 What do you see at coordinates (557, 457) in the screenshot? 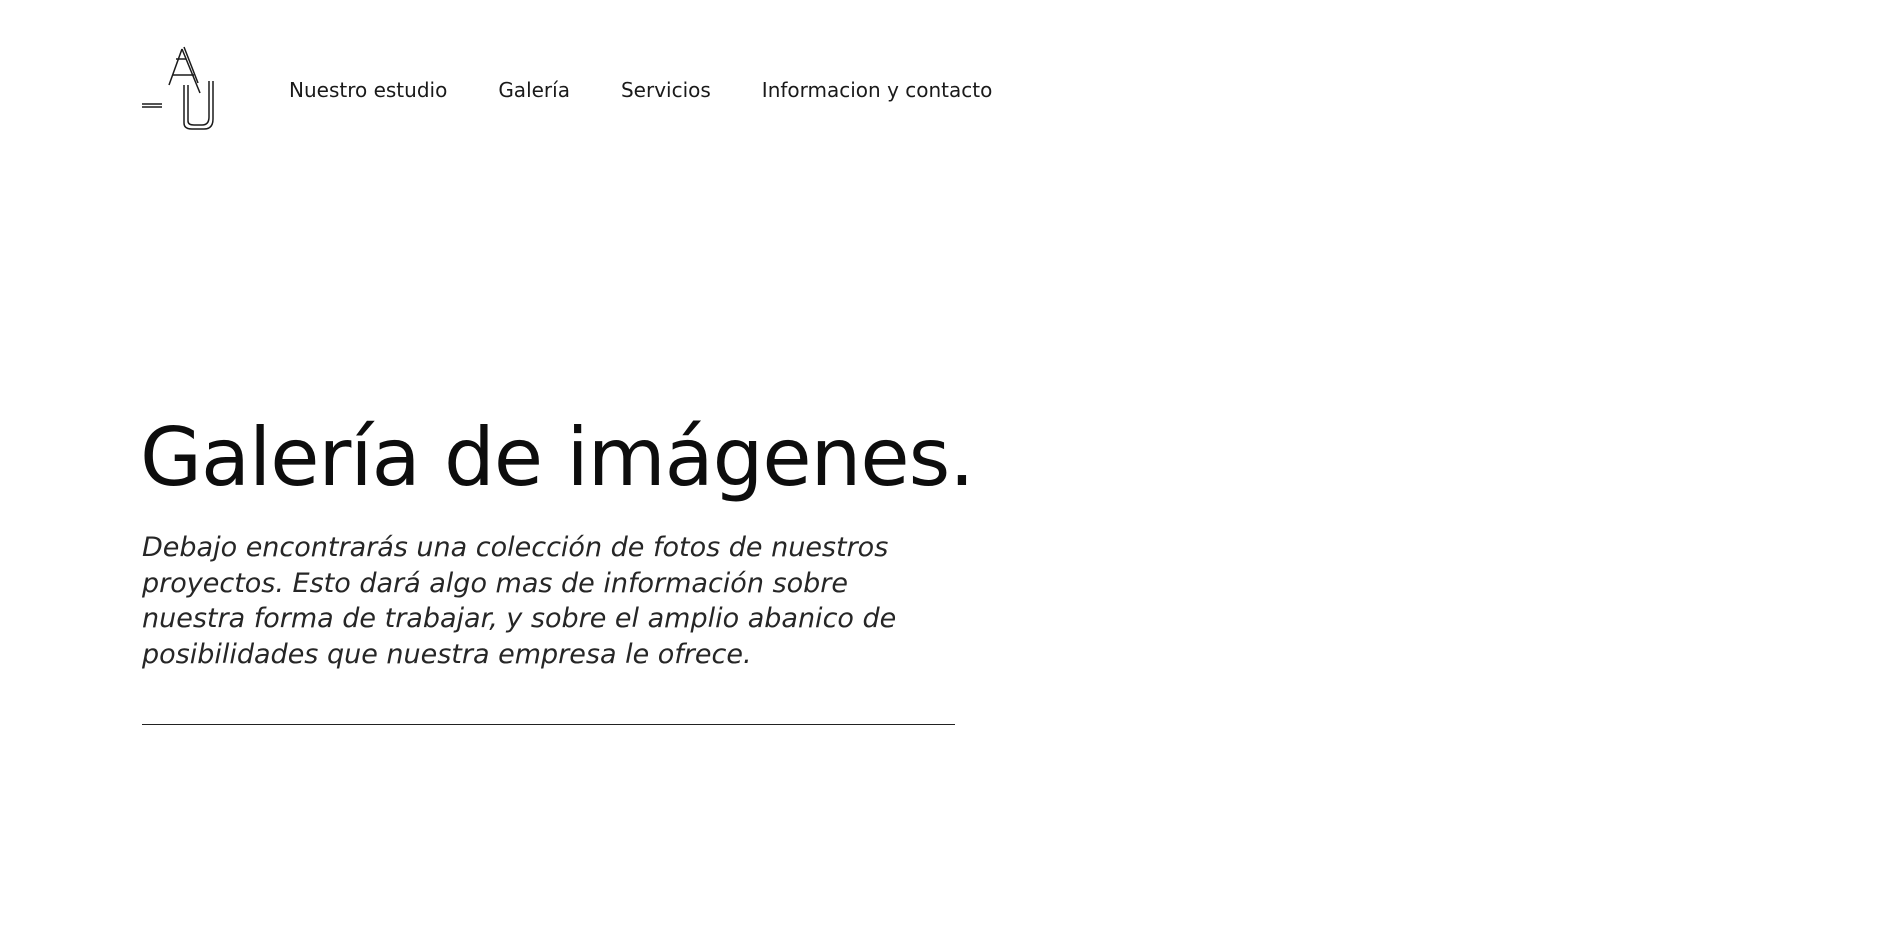
I see `page-title: Galería de imágenes.` at bounding box center [557, 457].